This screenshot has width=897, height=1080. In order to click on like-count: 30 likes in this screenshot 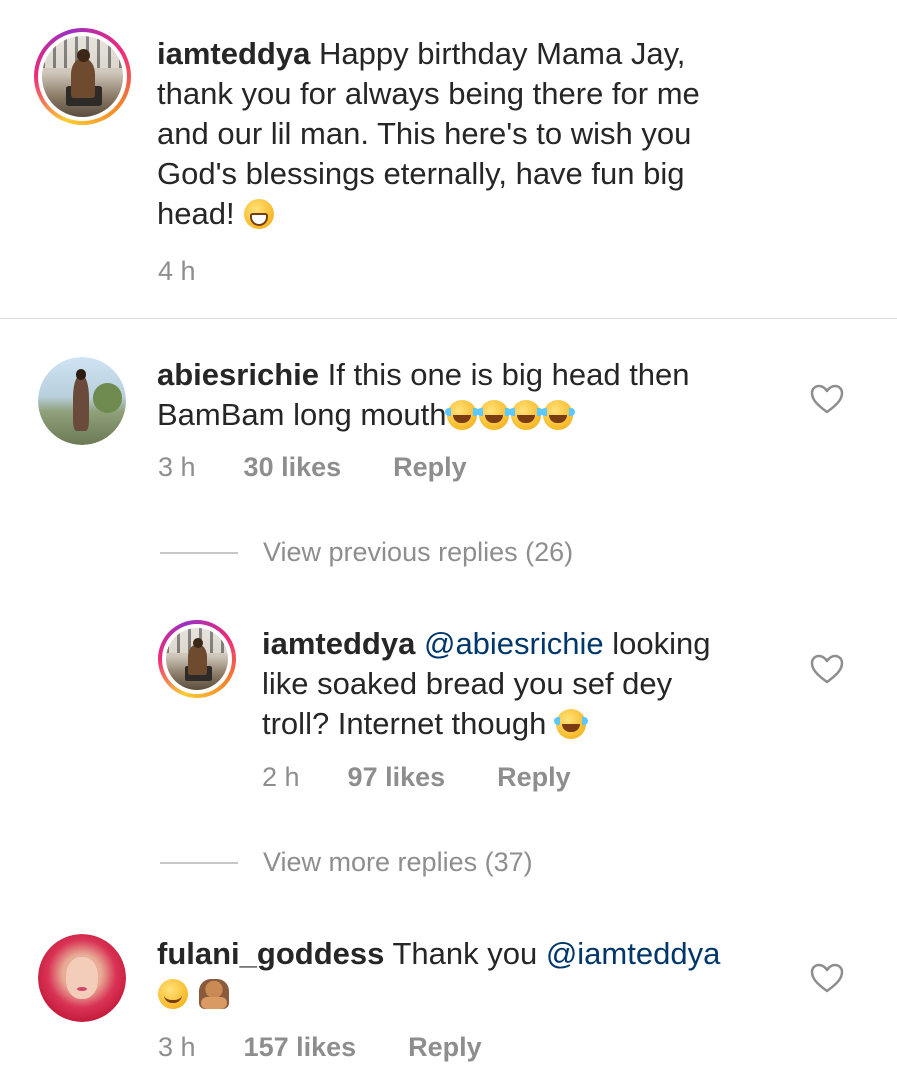, I will do `click(293, 467)`.